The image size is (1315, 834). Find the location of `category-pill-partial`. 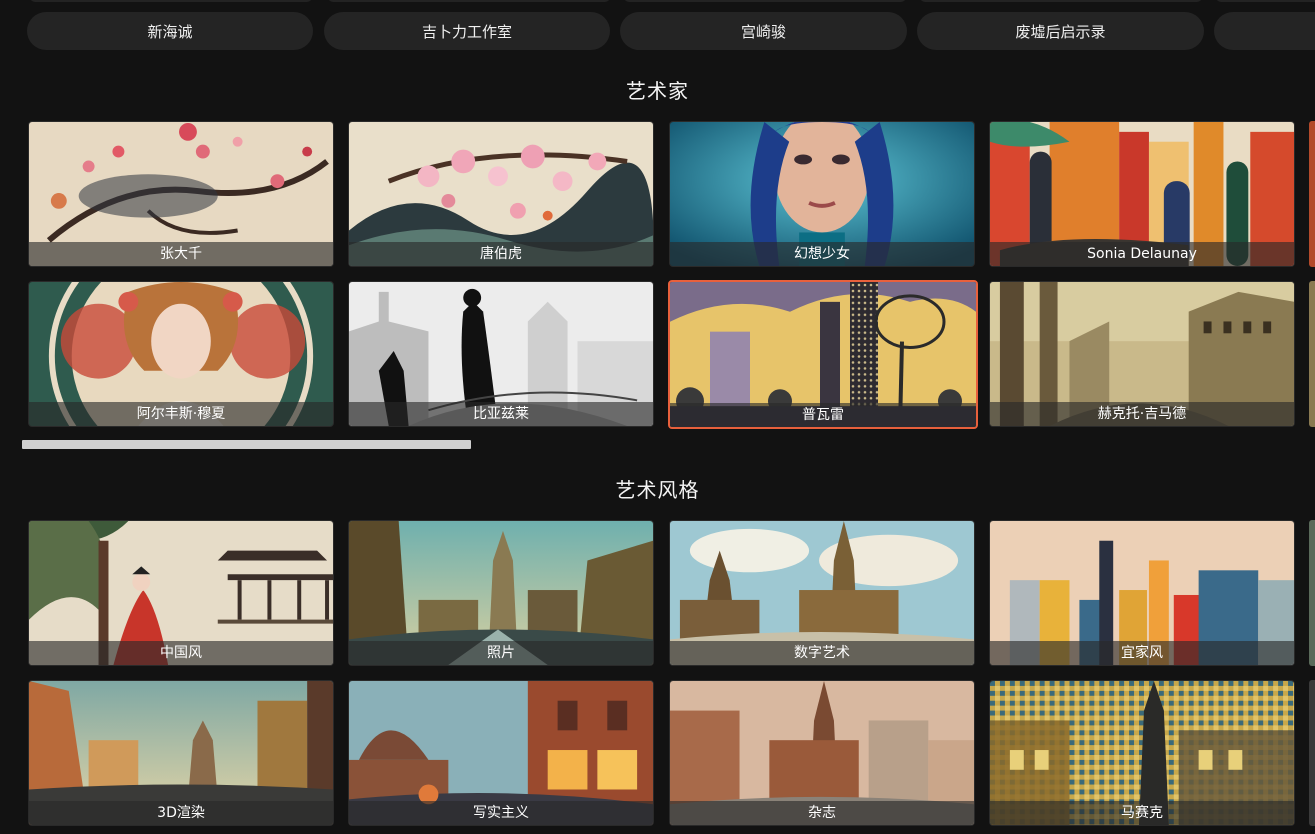

category-pill-partial is located at coordinates (1264, 31).